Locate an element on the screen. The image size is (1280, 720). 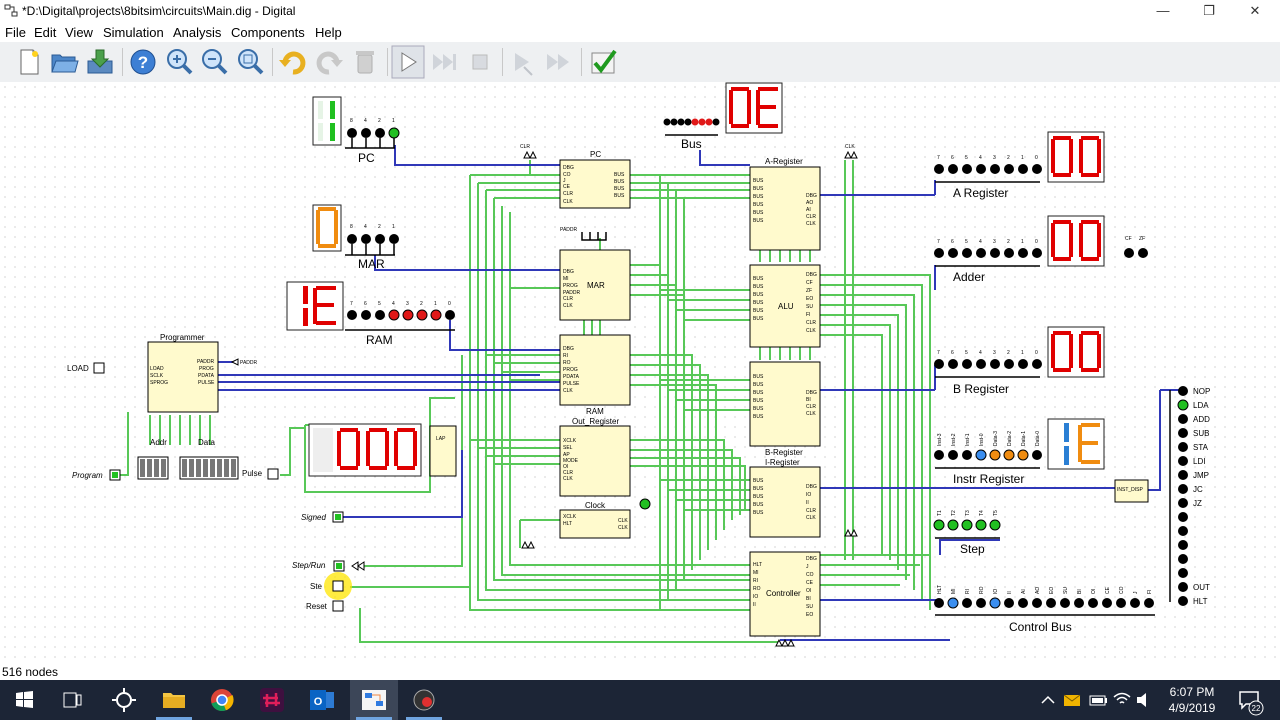
wifi-icon is located at coordinates (1122, 700).